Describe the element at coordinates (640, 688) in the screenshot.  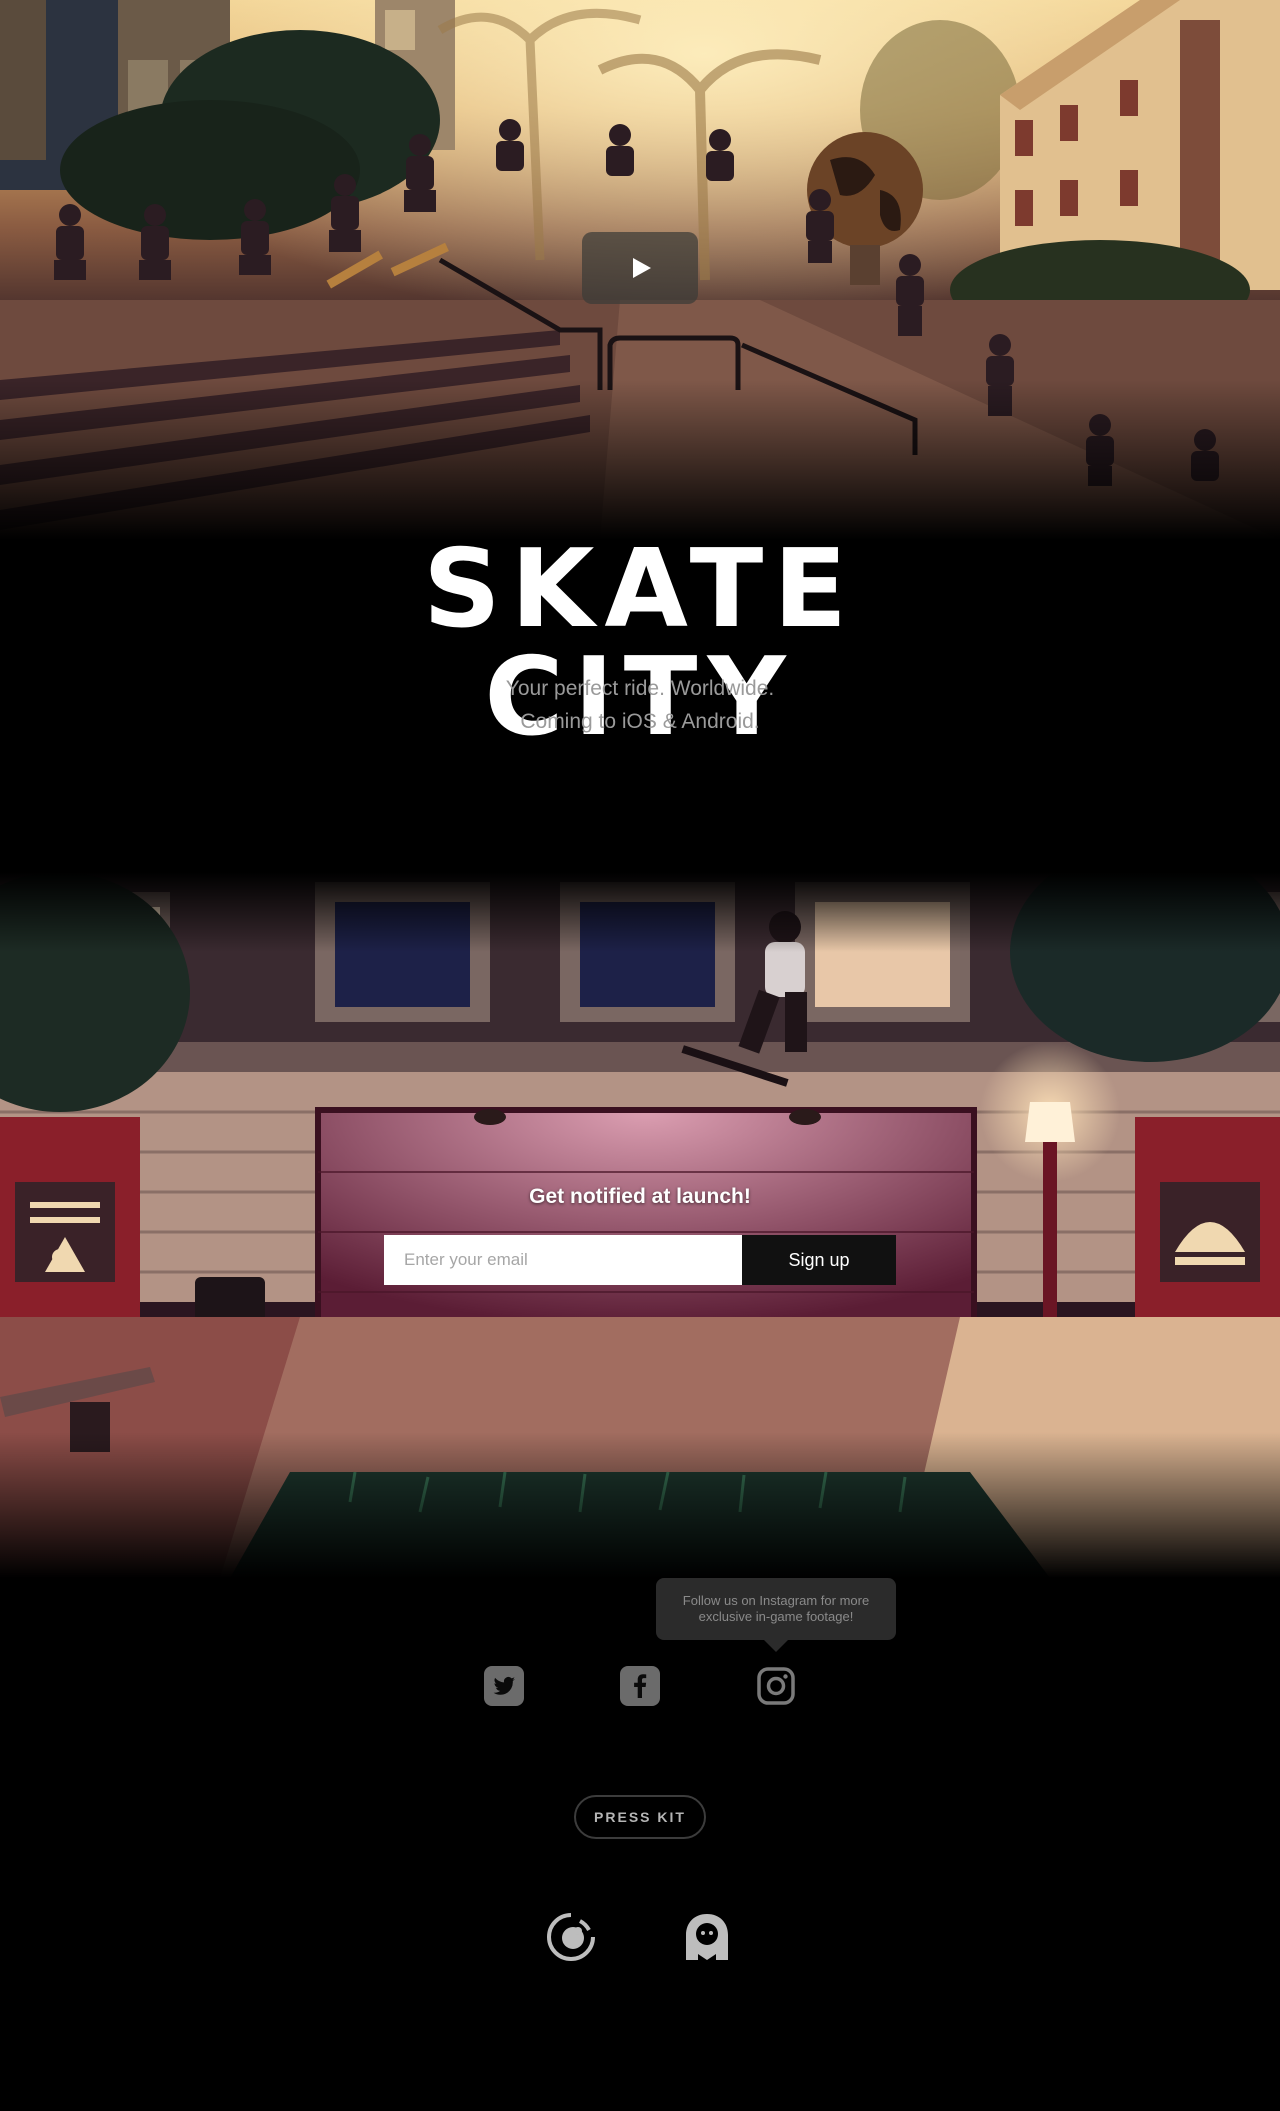
I see `tagline-line-1: Your perfect ride. Worldwide.` at that location.